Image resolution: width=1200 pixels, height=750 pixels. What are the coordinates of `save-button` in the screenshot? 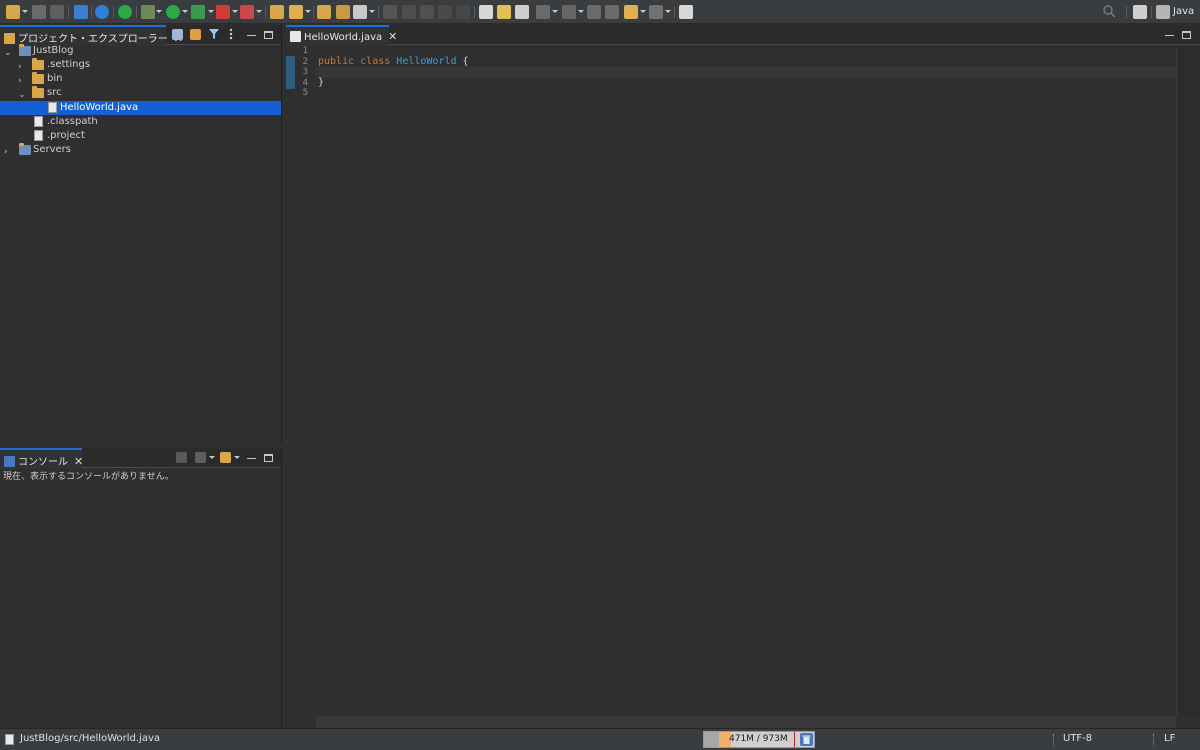 It's located at (39, 12).